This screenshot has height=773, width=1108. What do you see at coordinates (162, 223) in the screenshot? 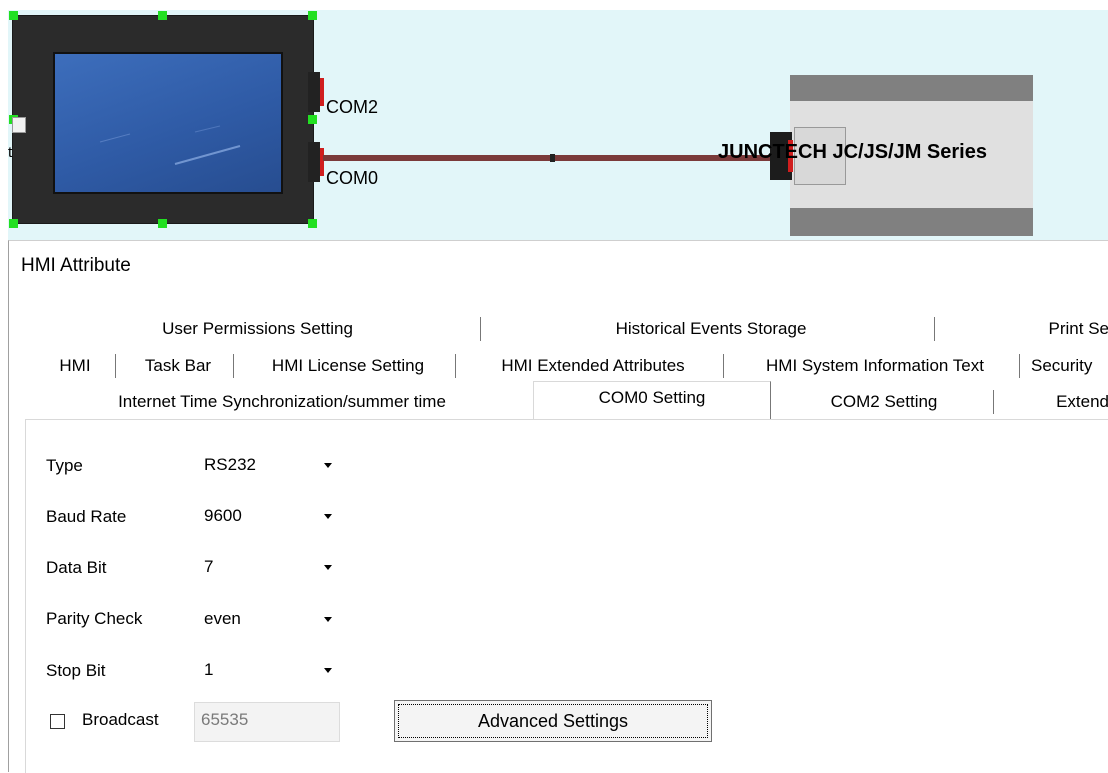
I see `selection-handle-s` at bounding box center [162, 223].